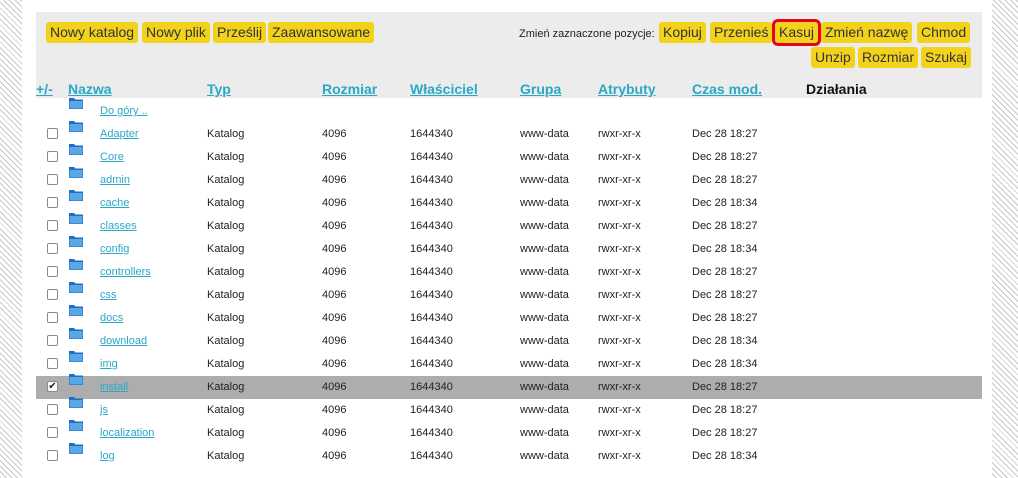 This screenshot has height=478, width=1018. What do you see at coordinates (946, 57) in the screenshot?
I see `search-button: Szukaj` at bounding box center [946, 57].